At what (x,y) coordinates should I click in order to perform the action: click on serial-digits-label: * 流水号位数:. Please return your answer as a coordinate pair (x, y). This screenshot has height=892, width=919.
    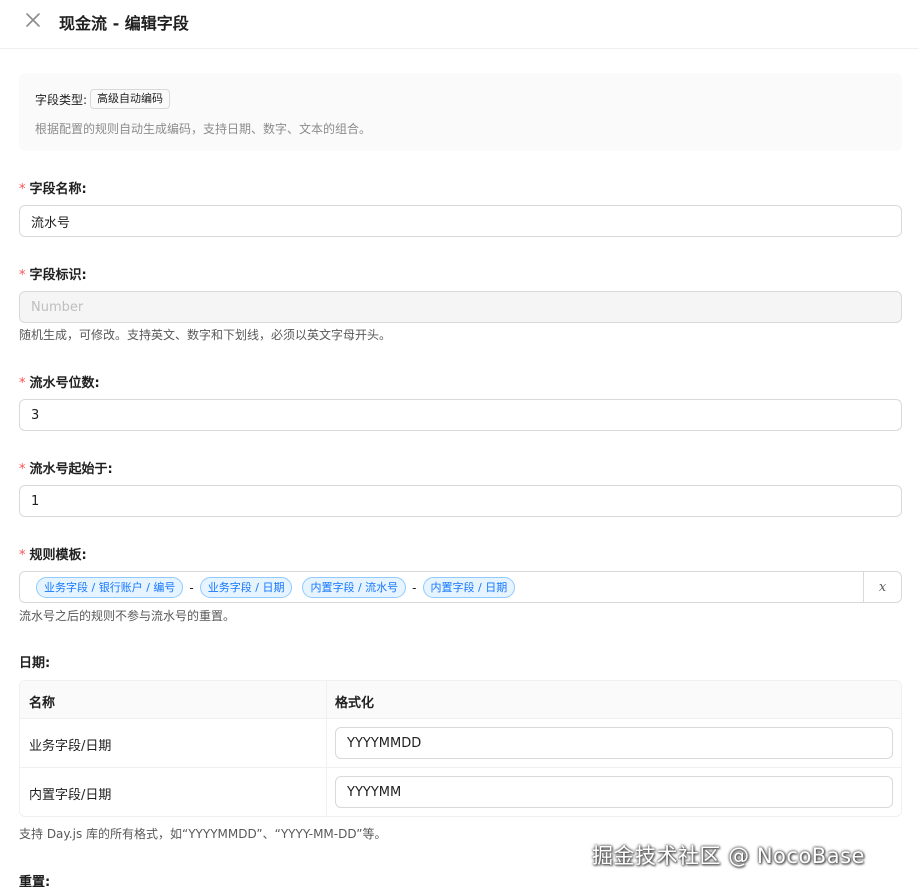
    Looking at the image, I should click on (59, 381).